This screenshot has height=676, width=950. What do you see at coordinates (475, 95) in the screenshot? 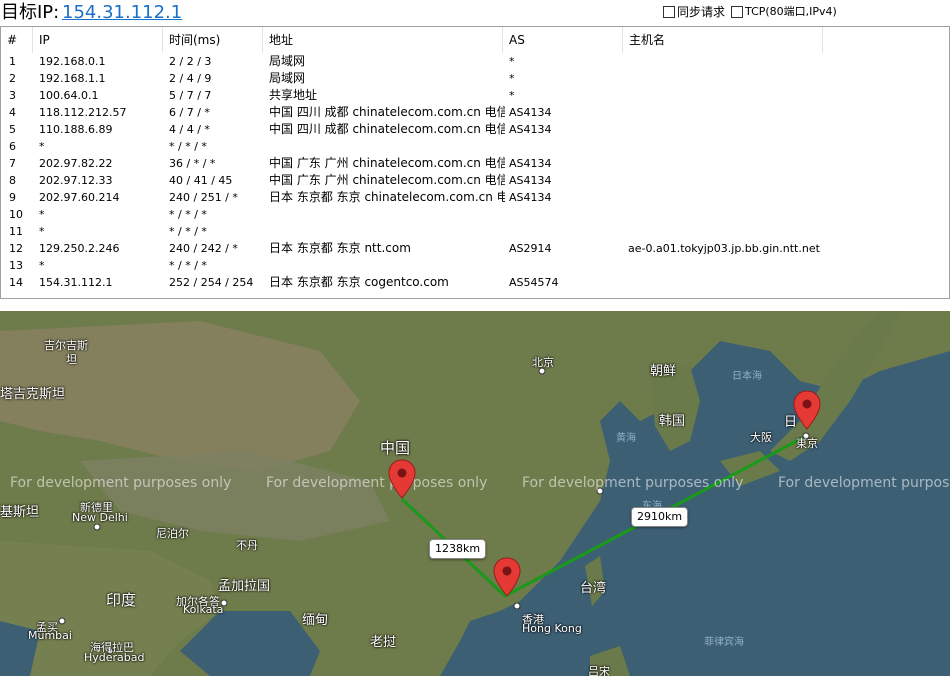
I see `table-row: 3 100.64.0.1 5 / 7 / 7 共享地址 *` at bounding box center [475, 95].